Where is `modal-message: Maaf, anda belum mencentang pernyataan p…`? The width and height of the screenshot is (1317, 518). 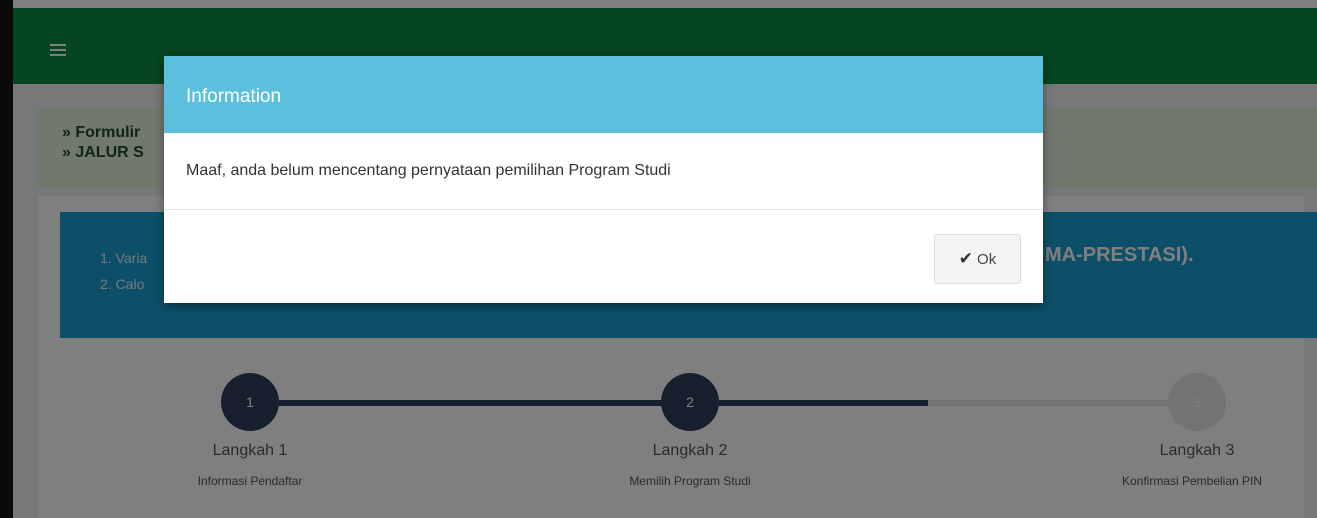 modal-message: Maaf, anda belum mencentang pernyataan p… is located at coordinates (428, 170).